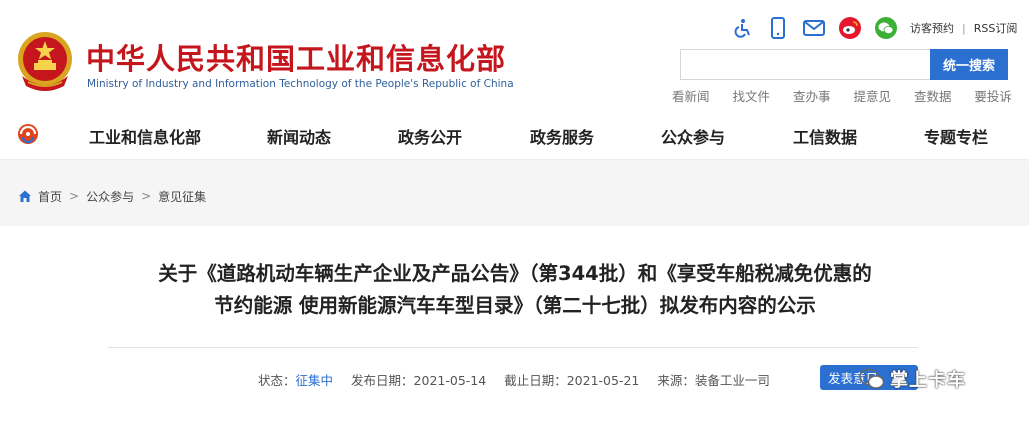 The image size is (1029, 429). What do you see at coordinates (676, 380) in the screenshot?
I see `source-label: 来源：` at bounding box center [676, 380].